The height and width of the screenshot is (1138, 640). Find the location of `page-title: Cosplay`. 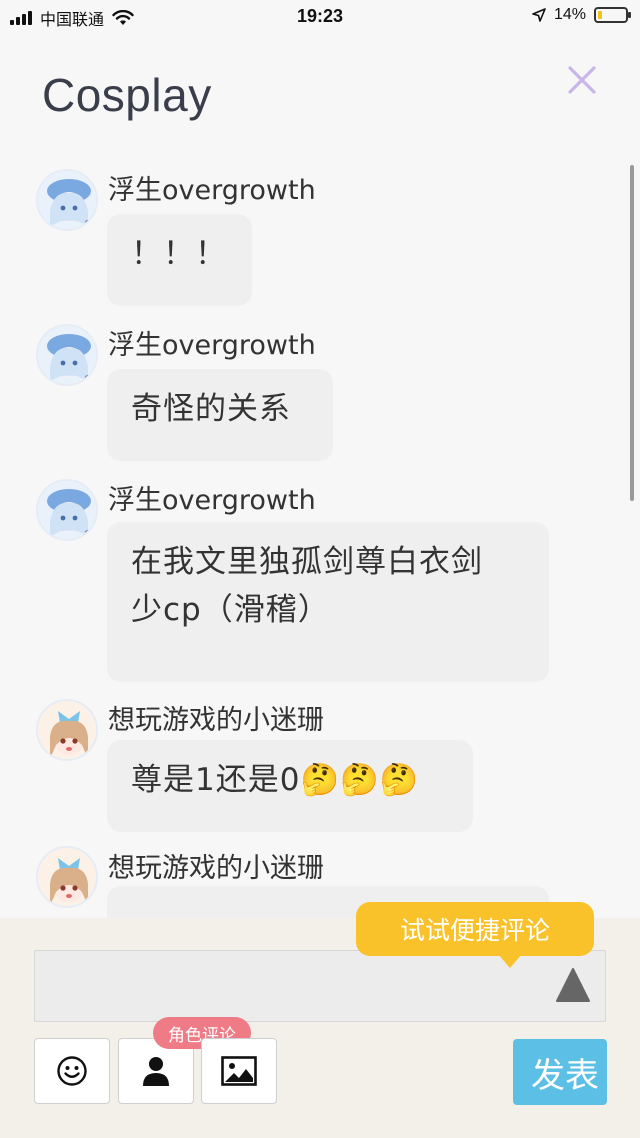

page-title: Cosplay is located at coordinates (127, 95).